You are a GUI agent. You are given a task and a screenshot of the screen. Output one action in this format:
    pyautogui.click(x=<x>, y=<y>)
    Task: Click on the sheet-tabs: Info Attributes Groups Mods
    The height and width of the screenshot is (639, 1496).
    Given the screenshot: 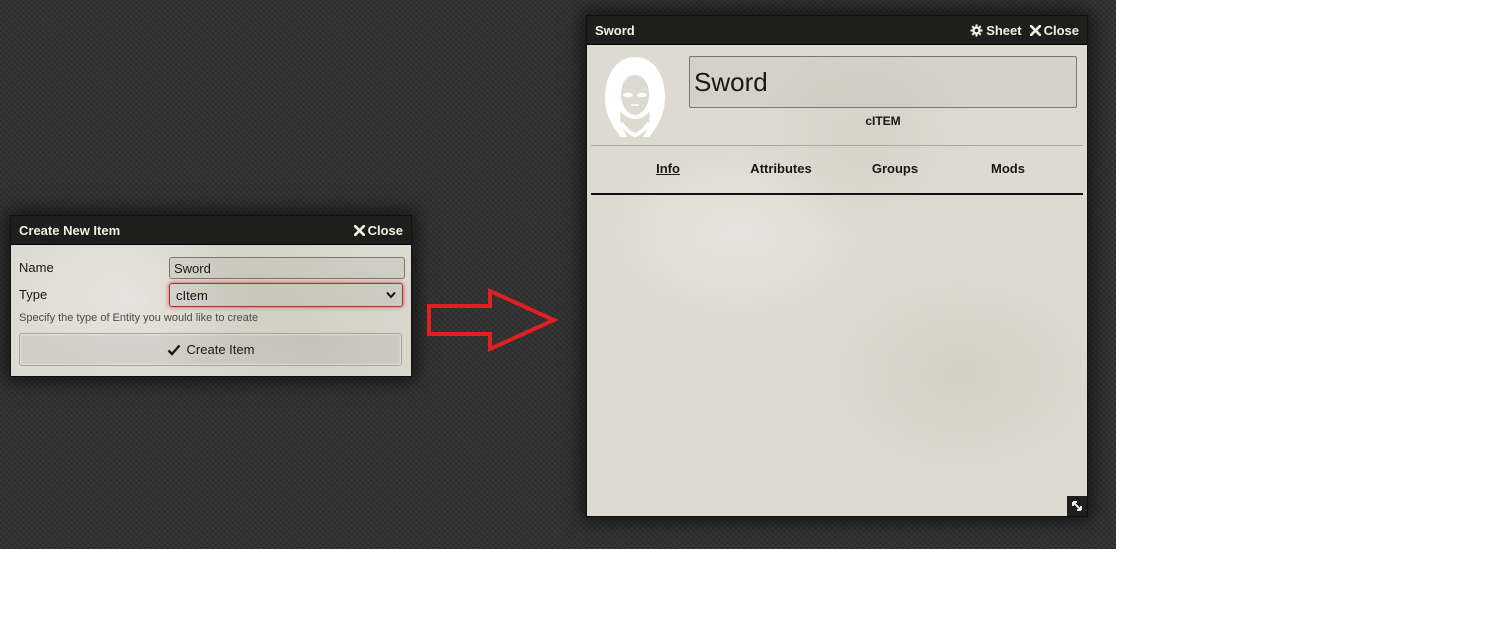 What is the action you would take?
    pyautogui.click(x=837, y=170)
    